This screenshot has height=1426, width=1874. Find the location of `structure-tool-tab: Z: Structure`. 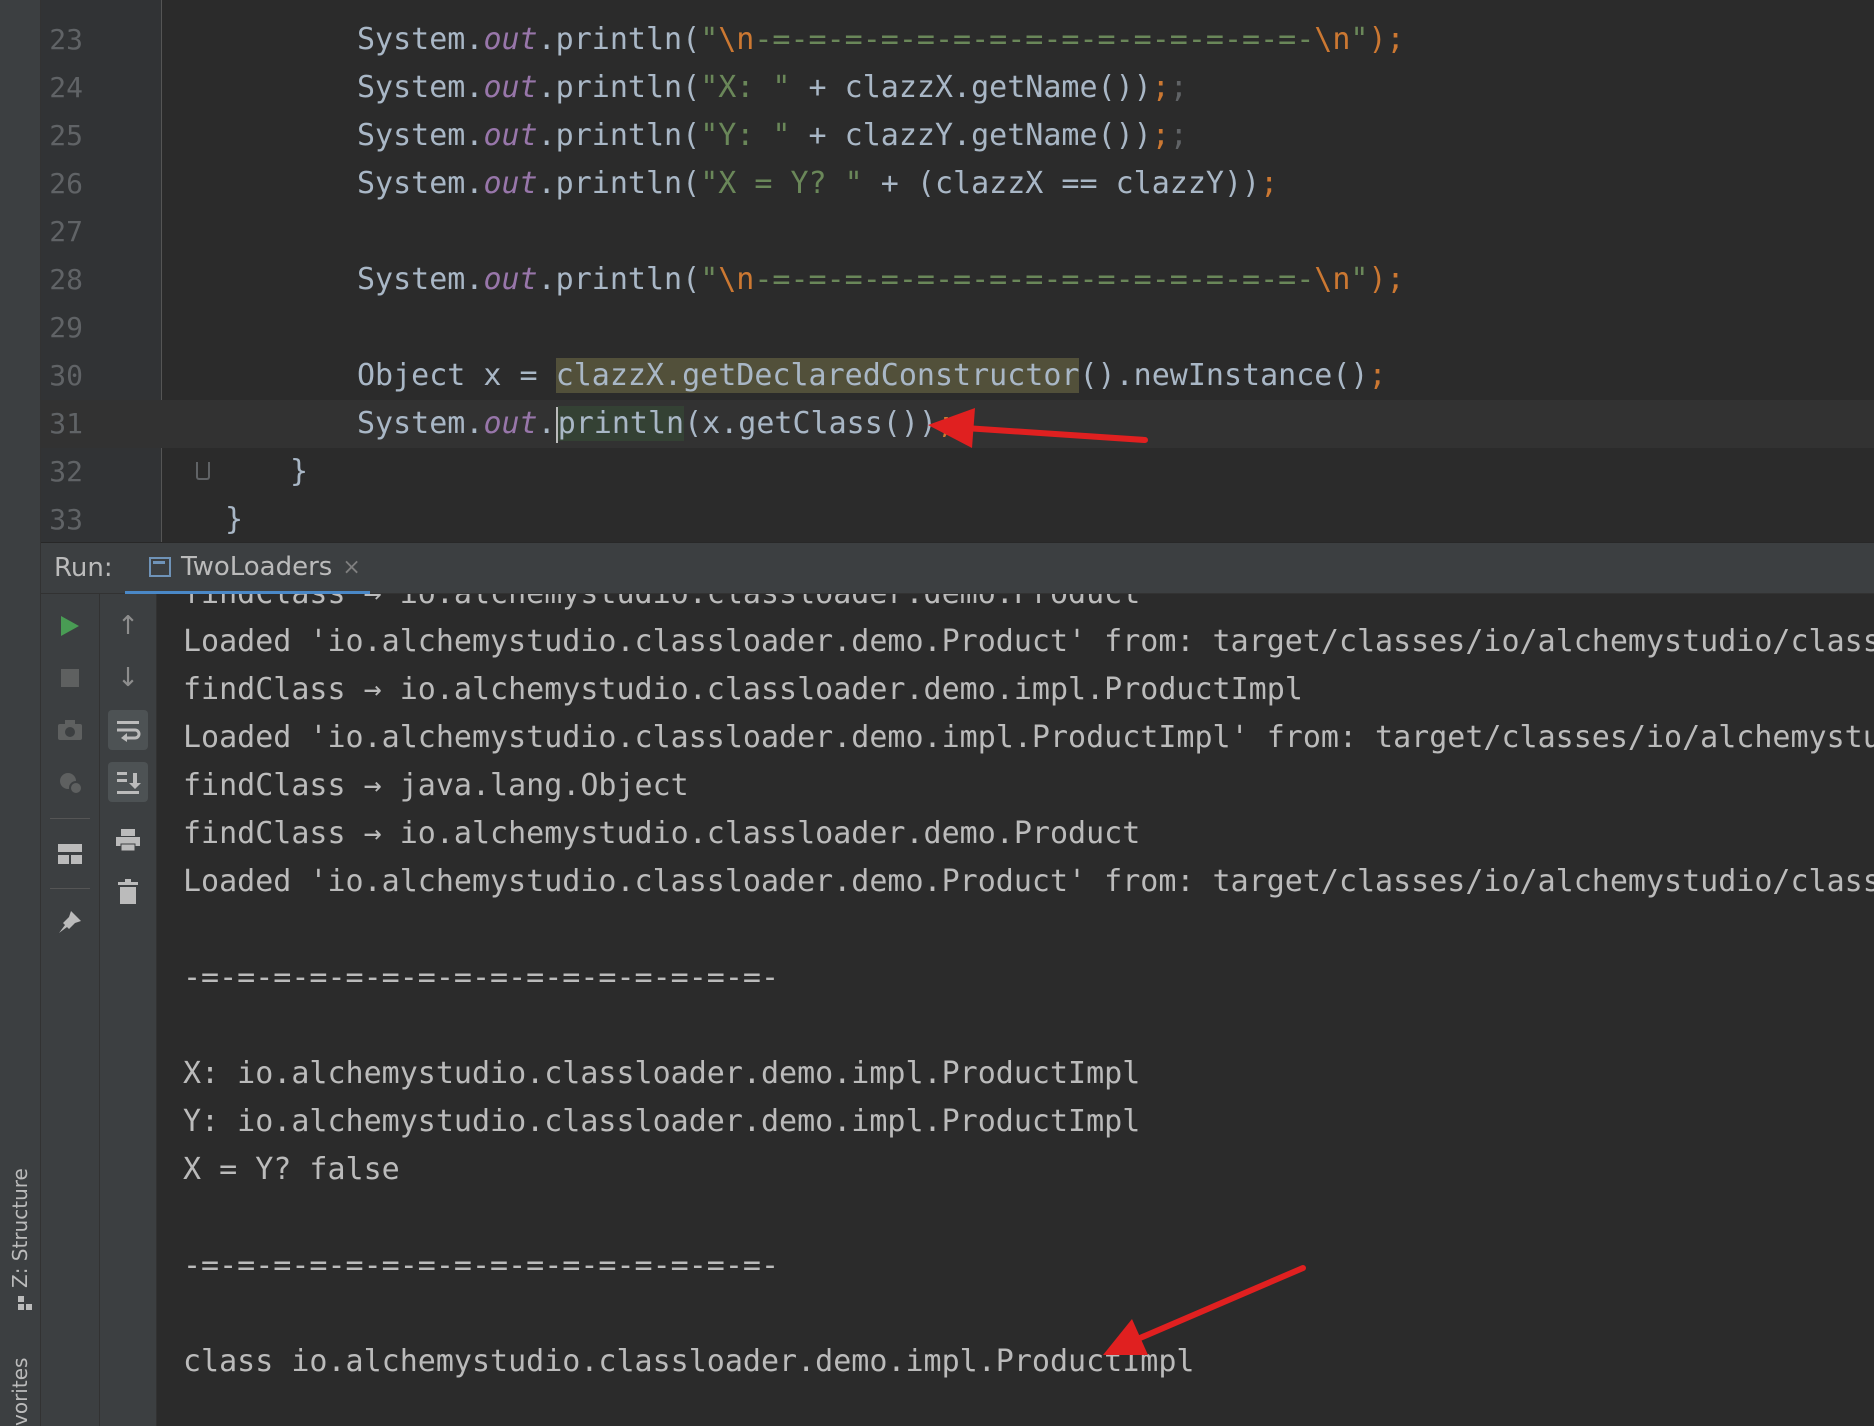

structure-tool-tab: Z: Structure is located at coordinates (20, 1230).